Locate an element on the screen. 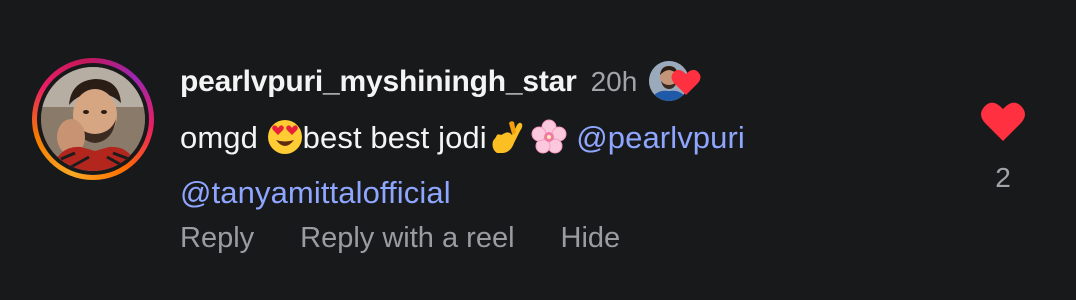 The image size is (1076, 300). comment-line-2: @tanyamittalofficial is located at coordinates (560, 193).